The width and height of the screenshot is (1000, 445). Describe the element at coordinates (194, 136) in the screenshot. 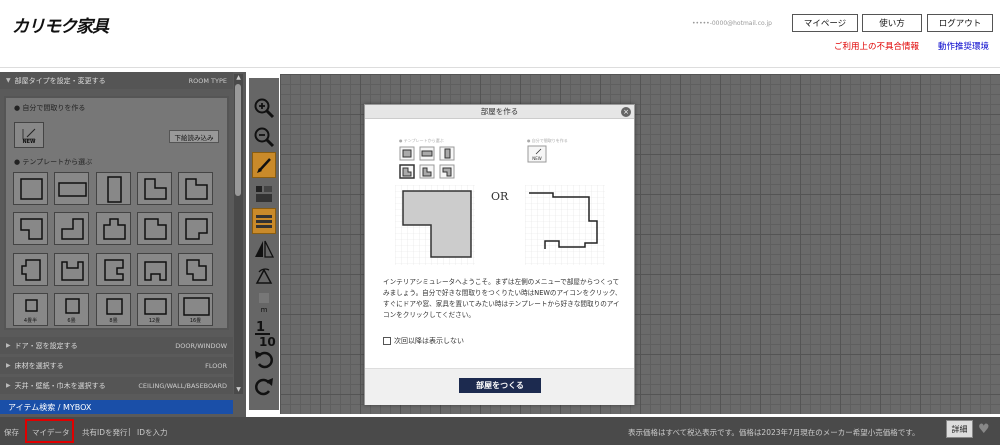

I see `download-sketch-button: 下絵読み込み` at that location.